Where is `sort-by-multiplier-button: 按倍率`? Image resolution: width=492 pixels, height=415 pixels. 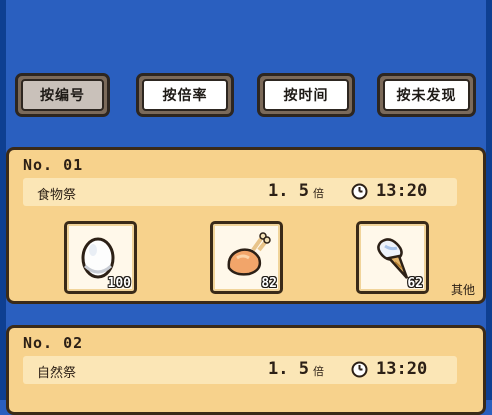
sort-by-multiplier-button: 按倍率 is located at coordinates (185, 95).